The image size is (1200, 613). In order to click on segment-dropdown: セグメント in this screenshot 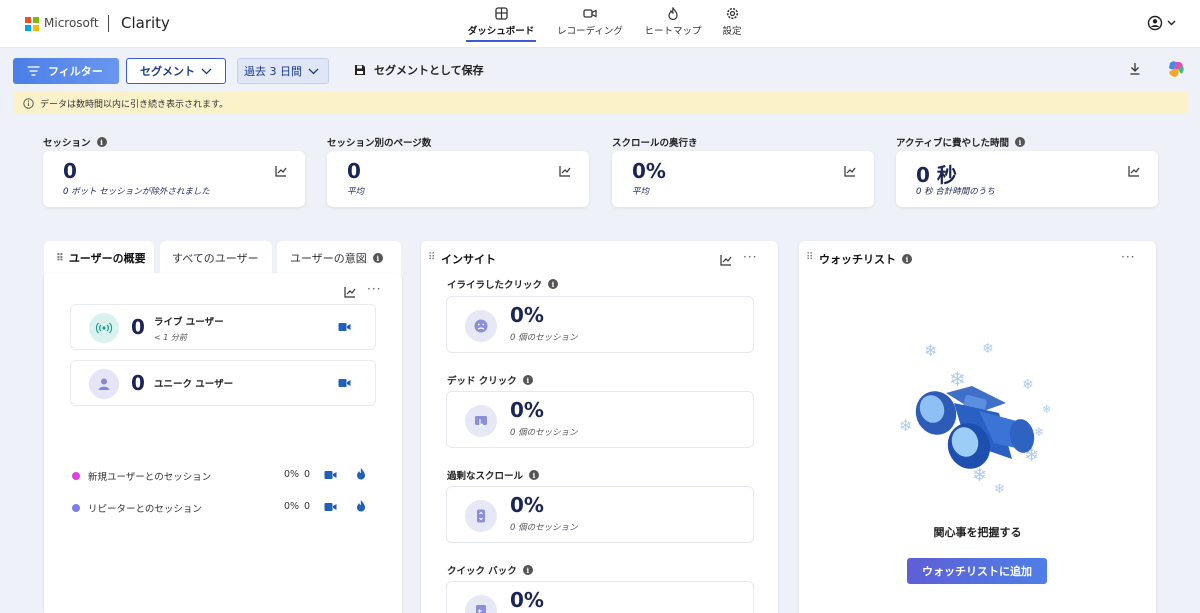, I will do `click(176, 71)`.